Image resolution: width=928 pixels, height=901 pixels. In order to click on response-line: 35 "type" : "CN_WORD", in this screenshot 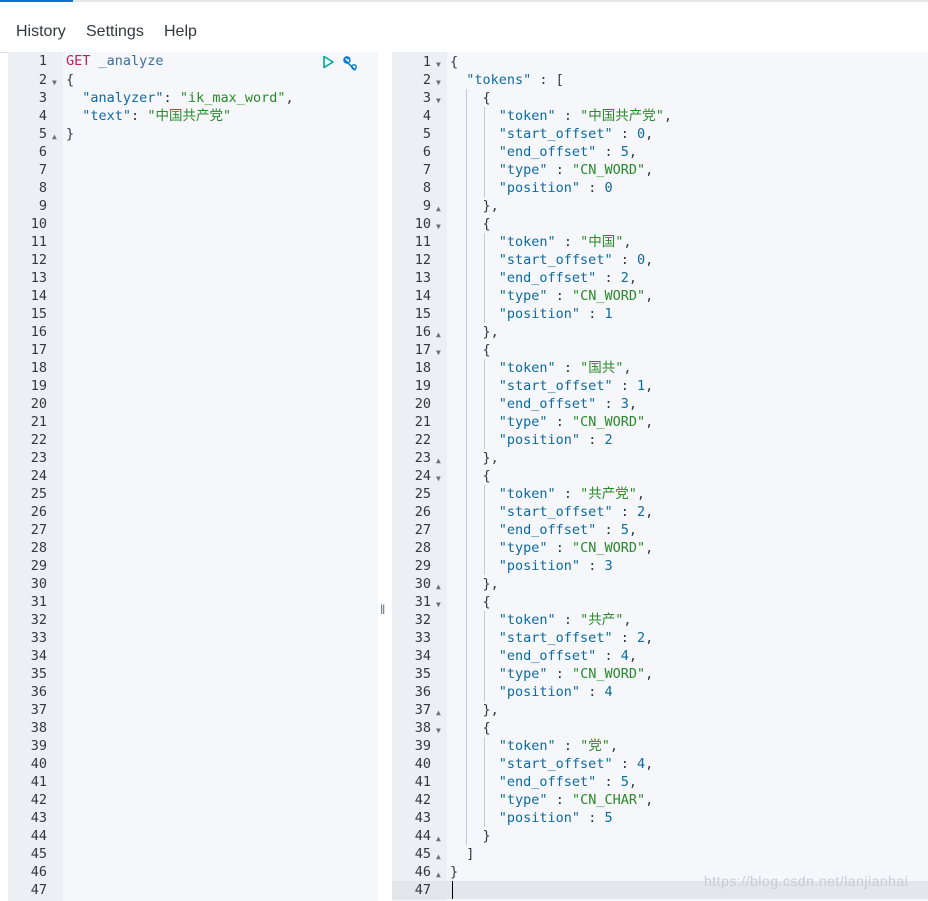, I will do `click(660, 674)`.